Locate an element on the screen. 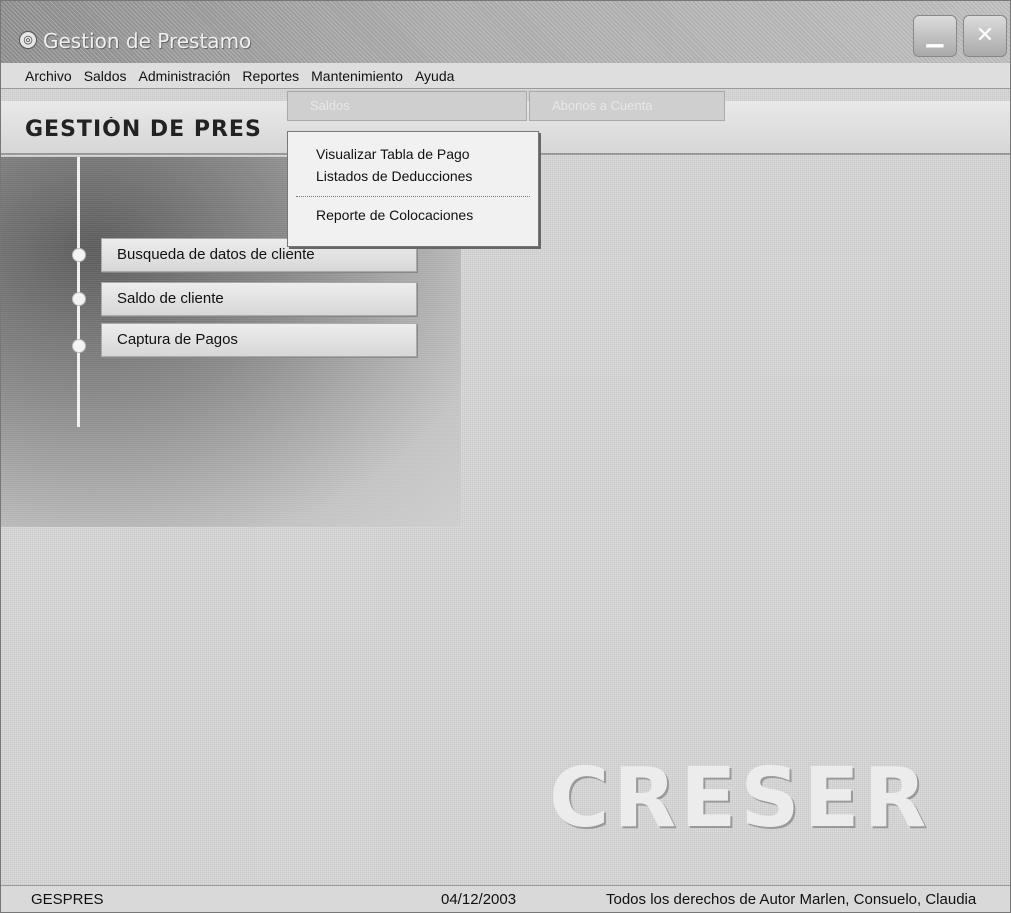  close-icon: ✕ is located at coordinates (985, 36).